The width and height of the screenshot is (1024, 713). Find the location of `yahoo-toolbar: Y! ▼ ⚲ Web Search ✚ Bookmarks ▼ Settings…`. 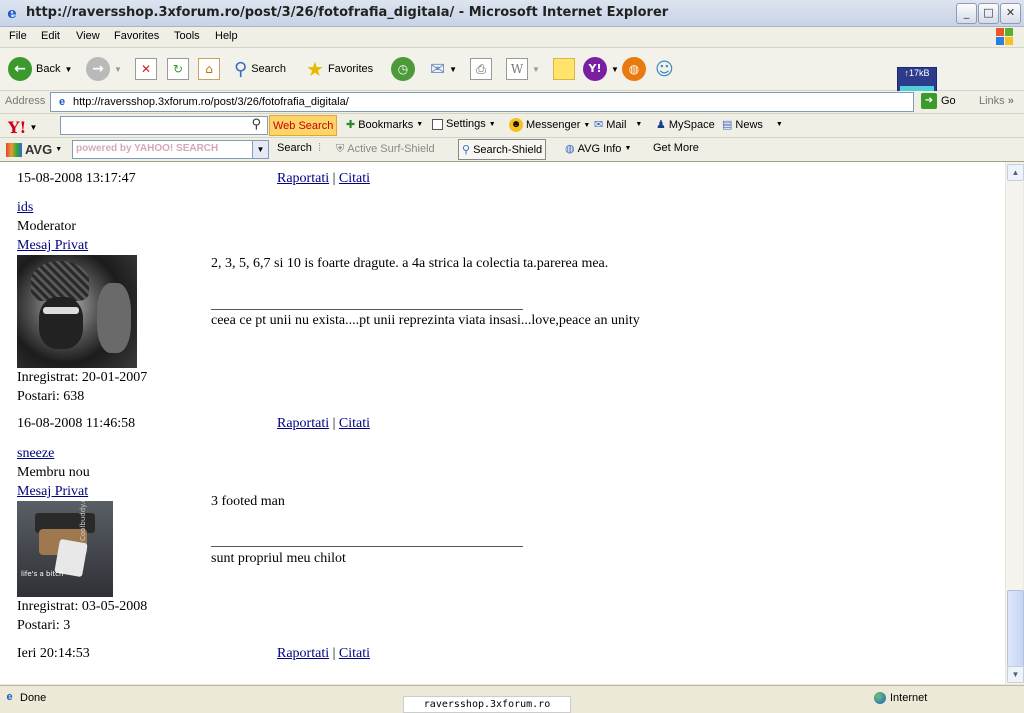

yahoo-toolbar: Y! ▼ ⚲ Web Search ✚ Bookmarks ▼ Settings… is located at coordinates (512, 126).